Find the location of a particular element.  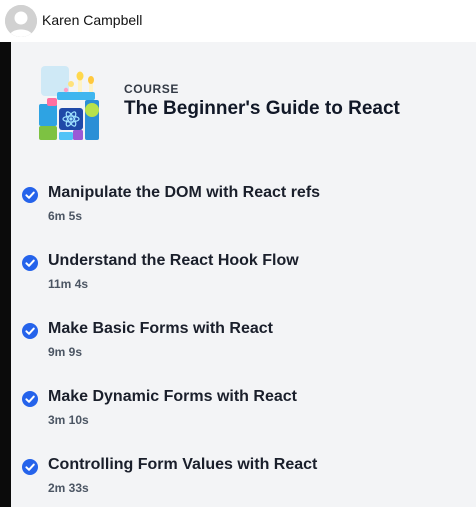

lesson-title: Controlling Form Values with React is located at coordinates (182, 465).